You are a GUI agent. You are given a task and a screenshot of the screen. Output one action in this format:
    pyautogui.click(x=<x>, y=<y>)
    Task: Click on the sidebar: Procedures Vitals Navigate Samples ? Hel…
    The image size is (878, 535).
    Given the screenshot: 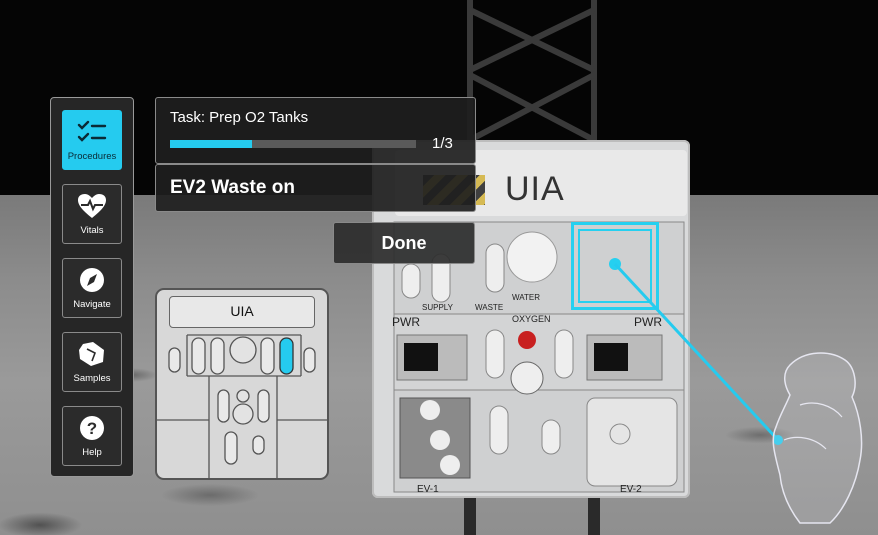 What is the action you would take?
    pyautogui.click(x=92, y=287)
    